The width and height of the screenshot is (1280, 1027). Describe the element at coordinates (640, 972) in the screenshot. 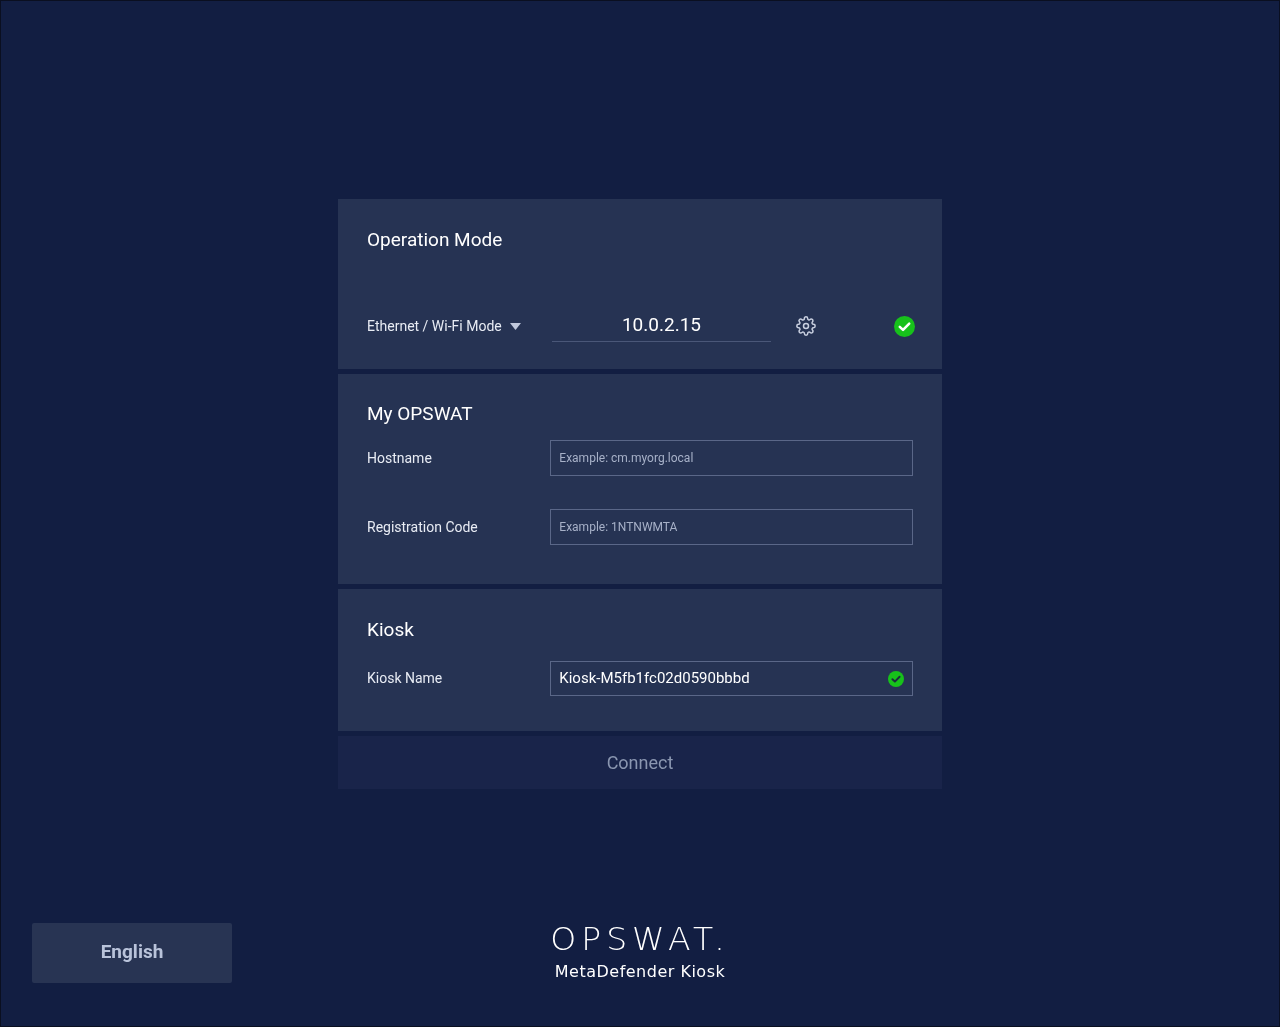

I see `product-name: MetaDefender Kiosk` at that location.